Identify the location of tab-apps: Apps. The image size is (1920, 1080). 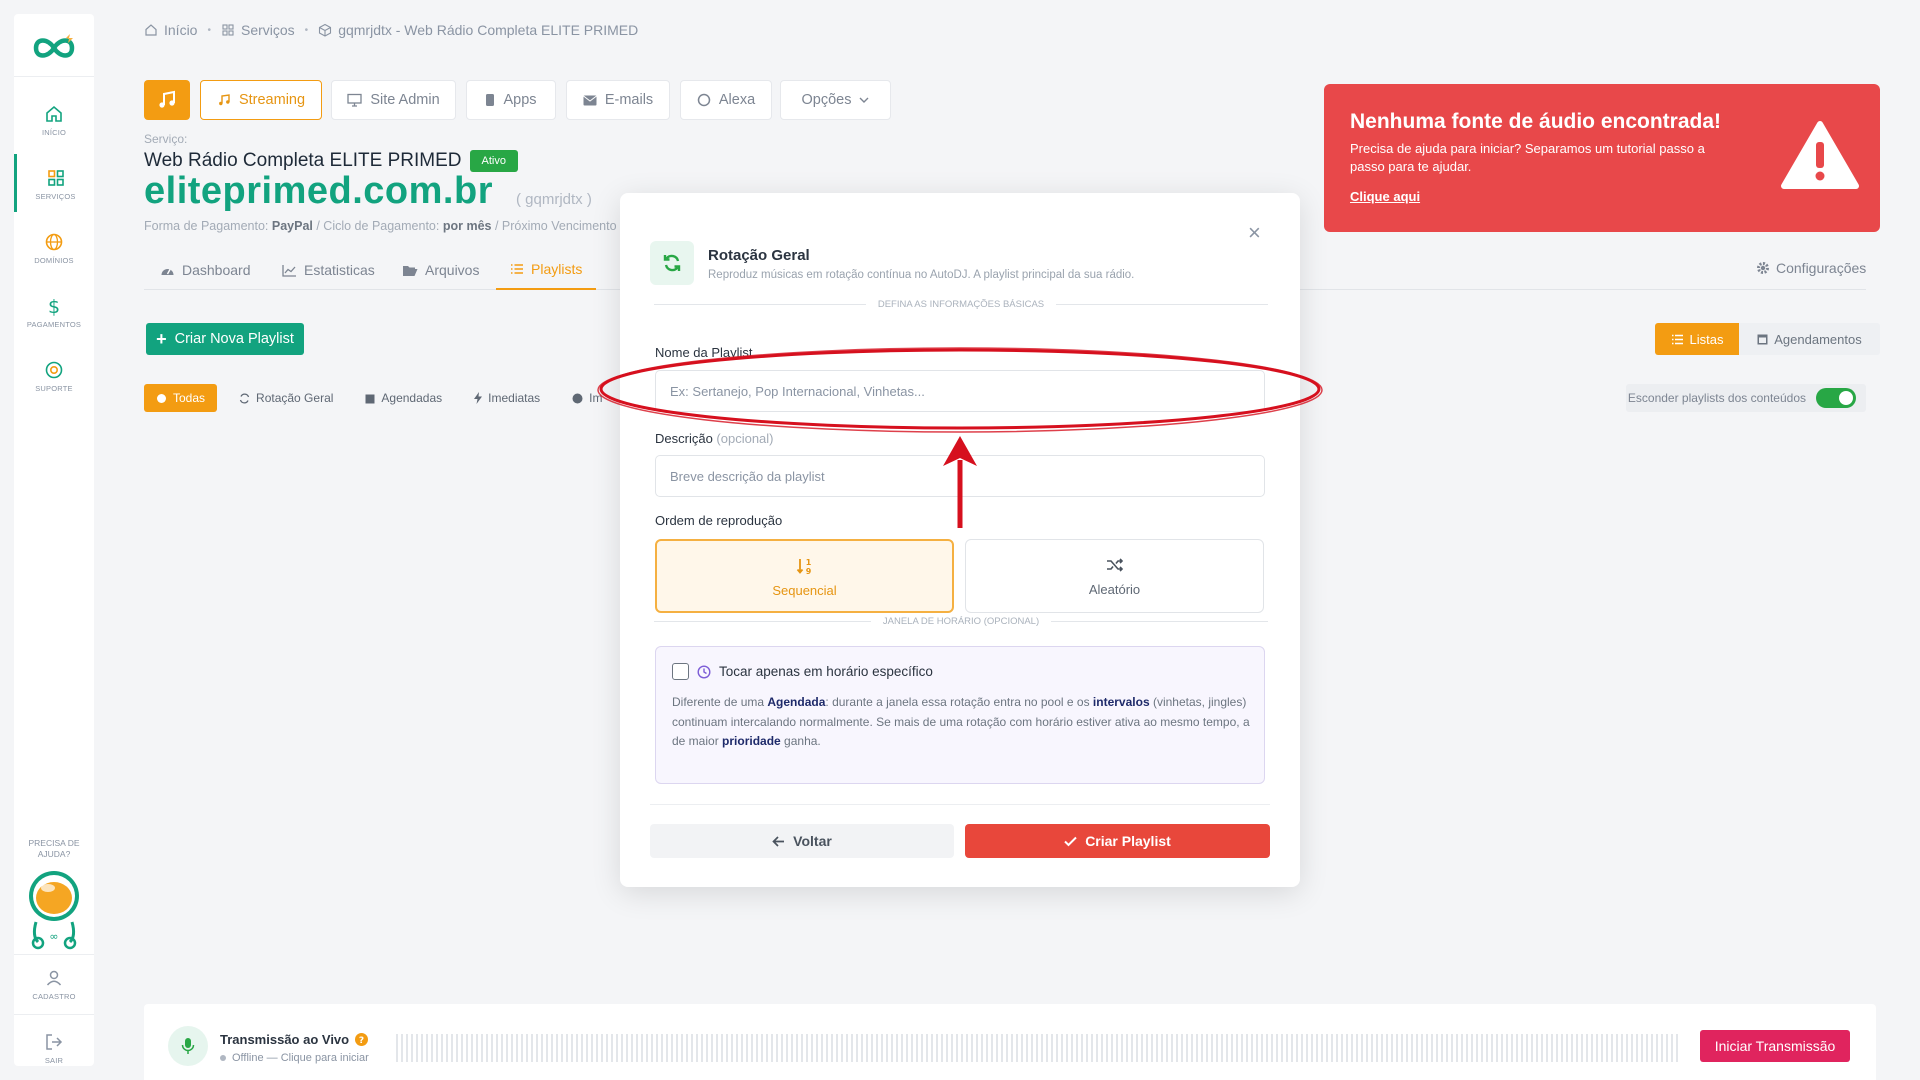
(511, 100).